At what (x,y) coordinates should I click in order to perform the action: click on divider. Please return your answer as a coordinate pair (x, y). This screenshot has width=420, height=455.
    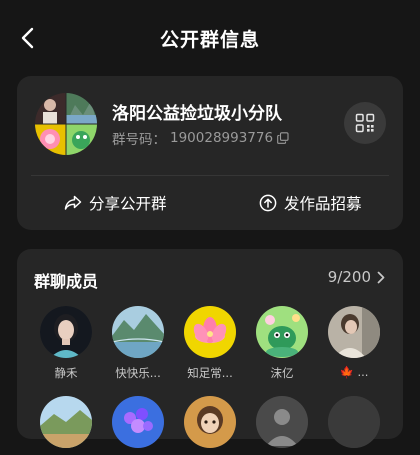
    Looking at the image, I should click on (210, 175).